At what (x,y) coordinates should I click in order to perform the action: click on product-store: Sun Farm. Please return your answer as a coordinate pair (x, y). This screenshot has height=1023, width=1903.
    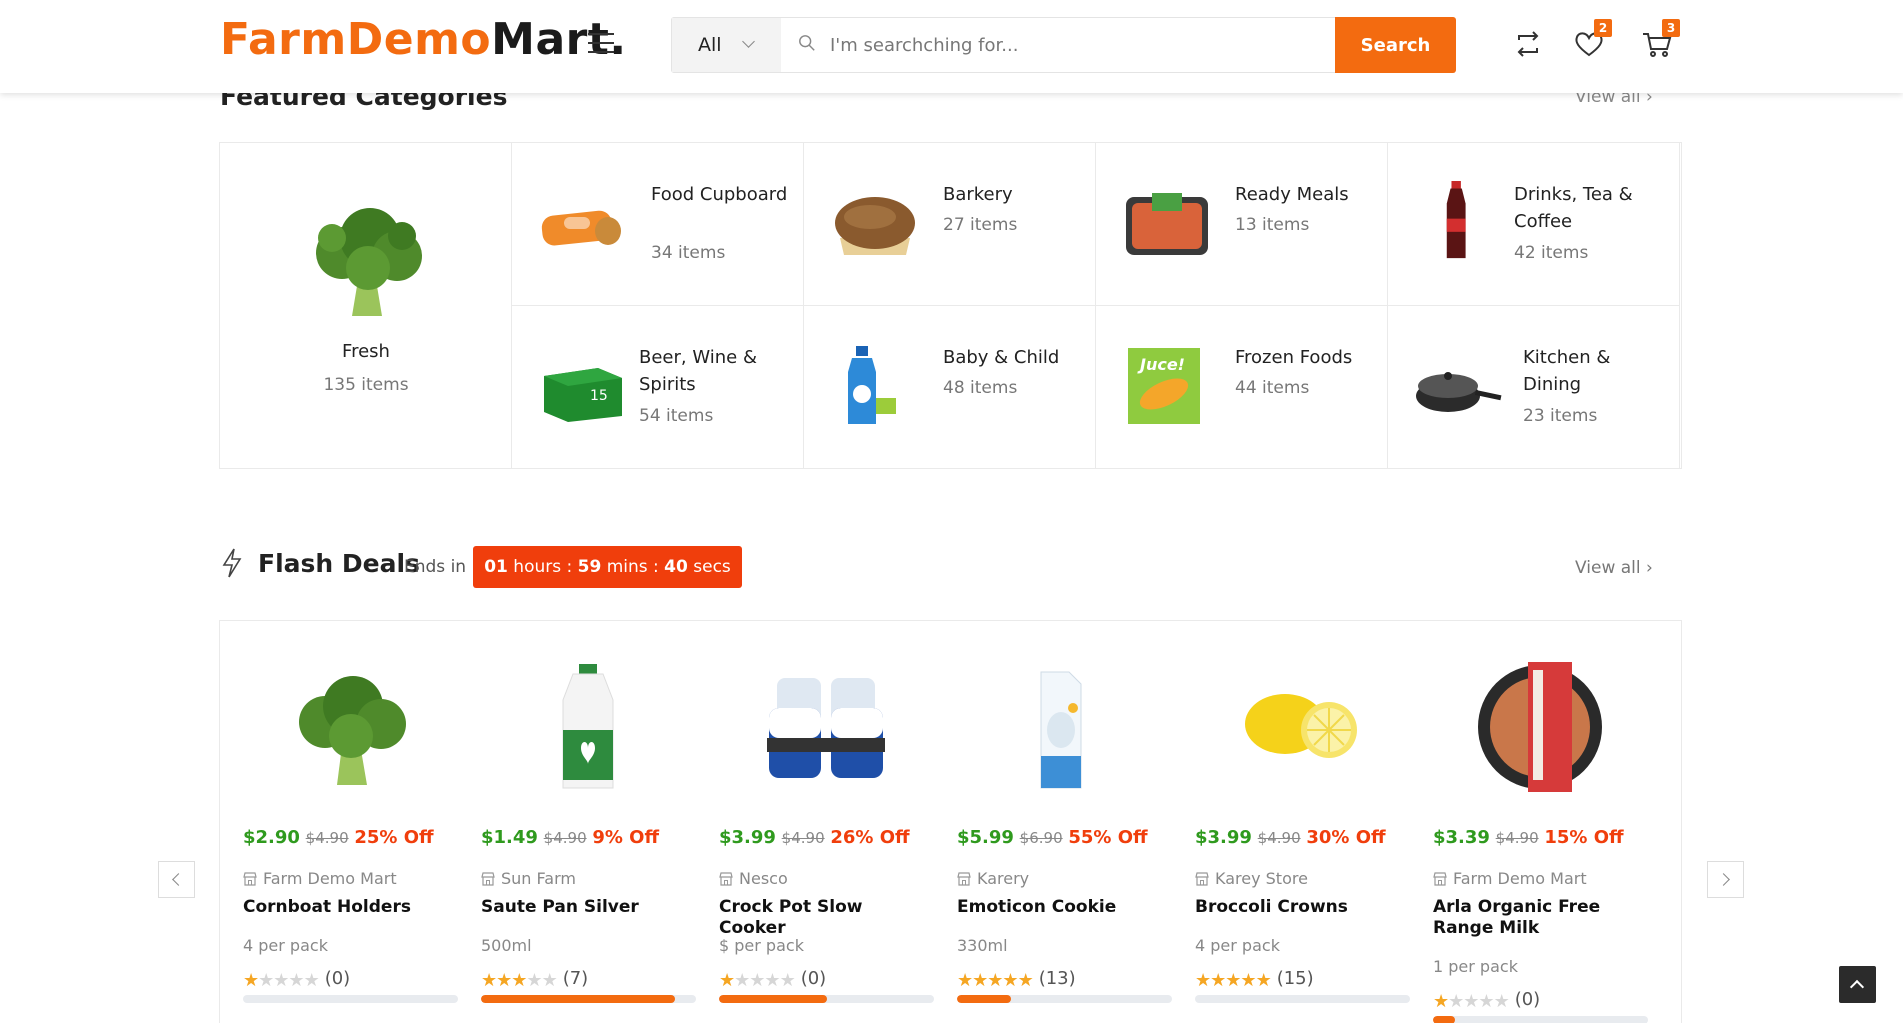
    Looking at the image, I should click on (528, 878).